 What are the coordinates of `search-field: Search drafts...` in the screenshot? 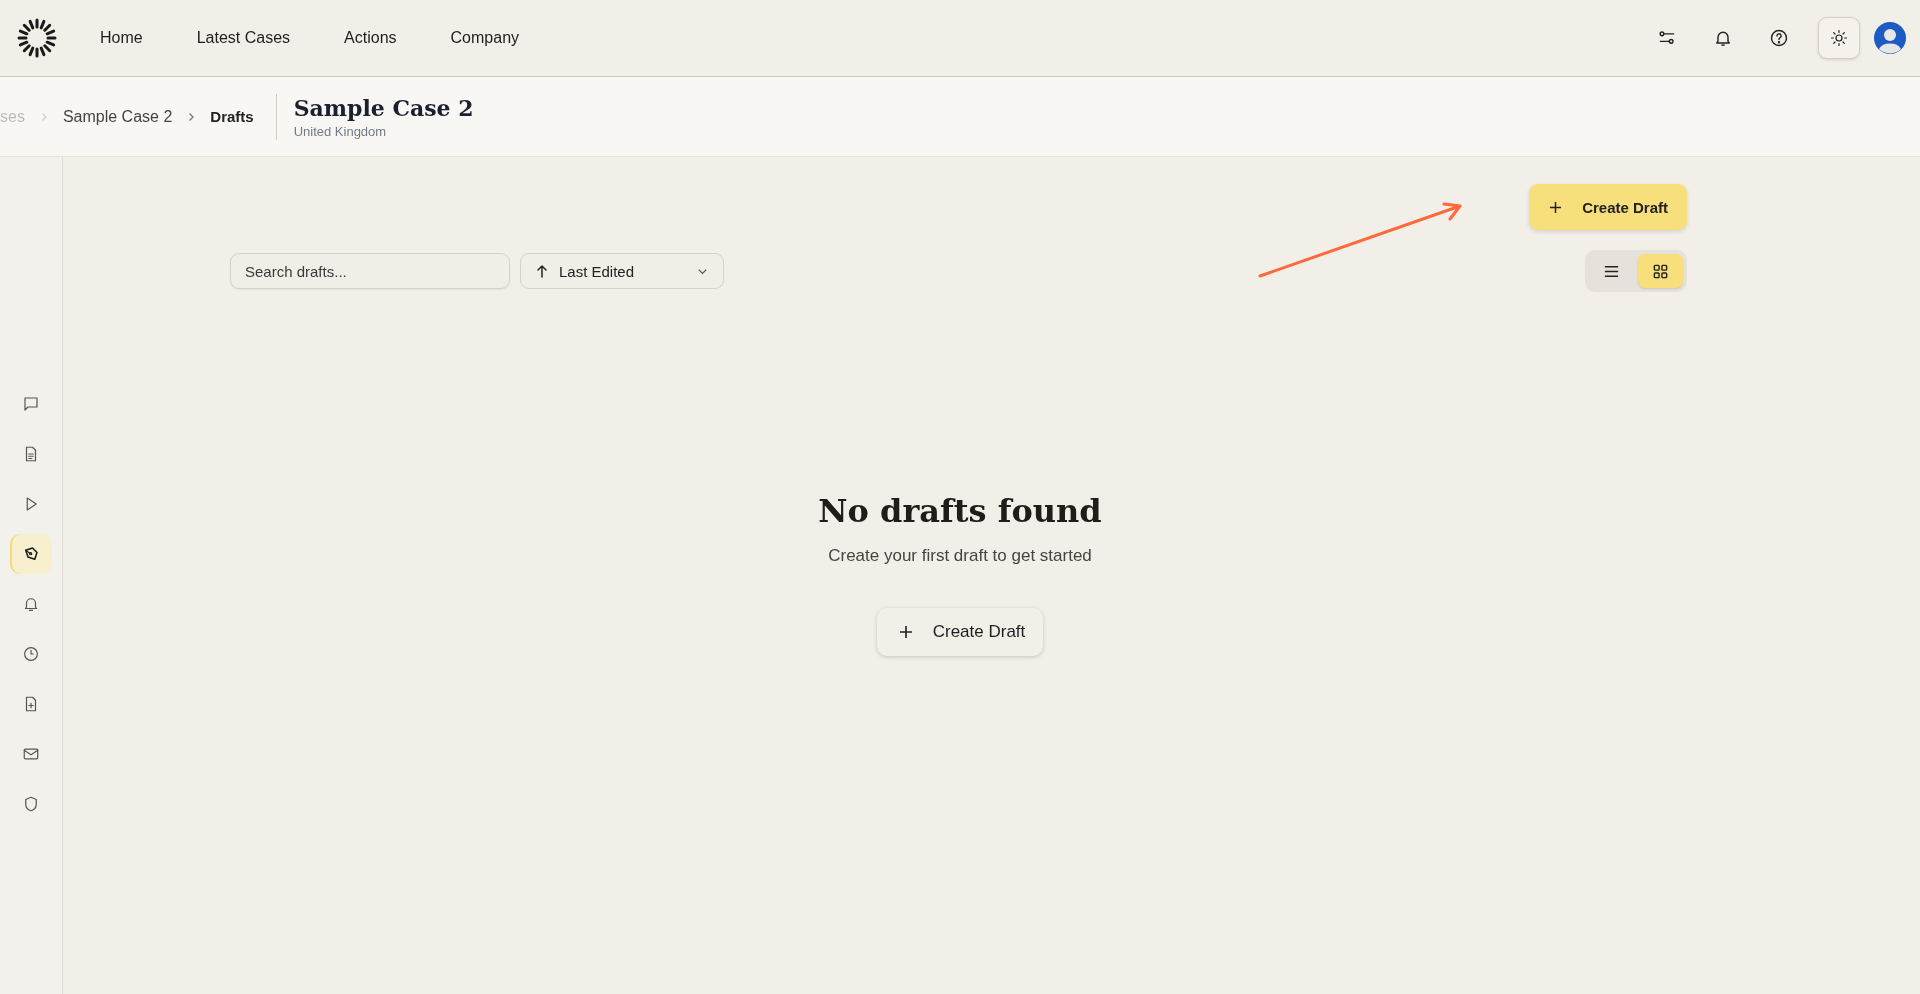 It's located at (370, 271).